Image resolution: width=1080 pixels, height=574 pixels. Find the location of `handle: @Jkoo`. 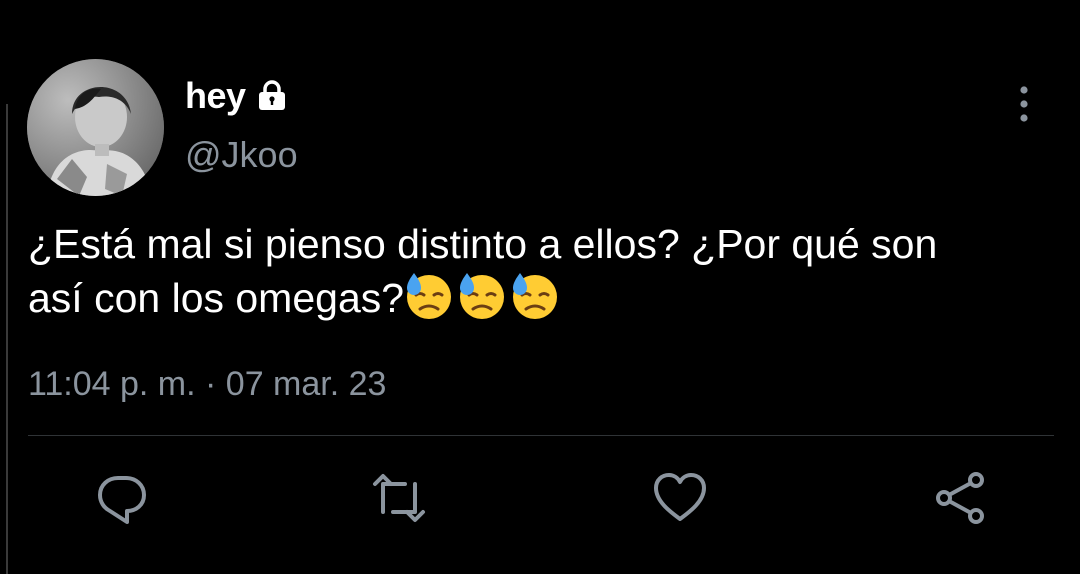

handle: @Jkoo is located at coordinates (241, 155).